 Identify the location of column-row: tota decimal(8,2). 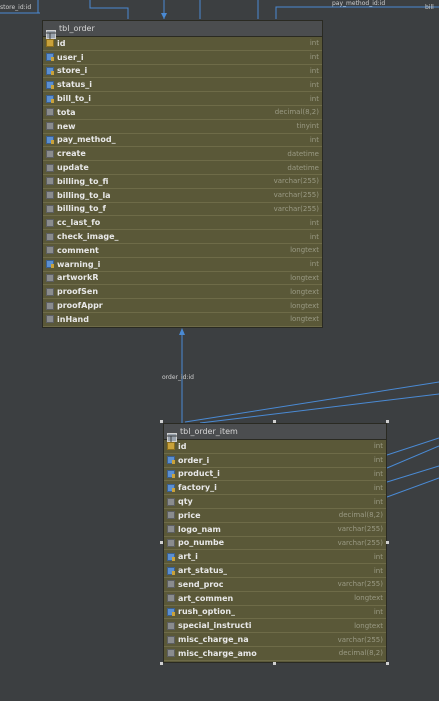
(182, 113).